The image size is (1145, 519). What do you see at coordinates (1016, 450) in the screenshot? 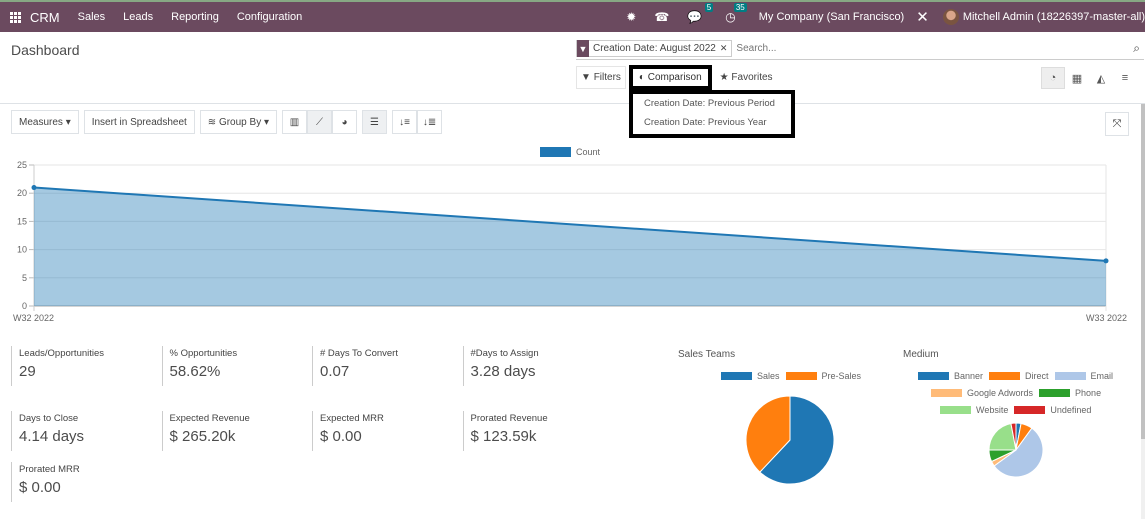
I see `medium-pie-chart` at bounding box center [1016, 450].